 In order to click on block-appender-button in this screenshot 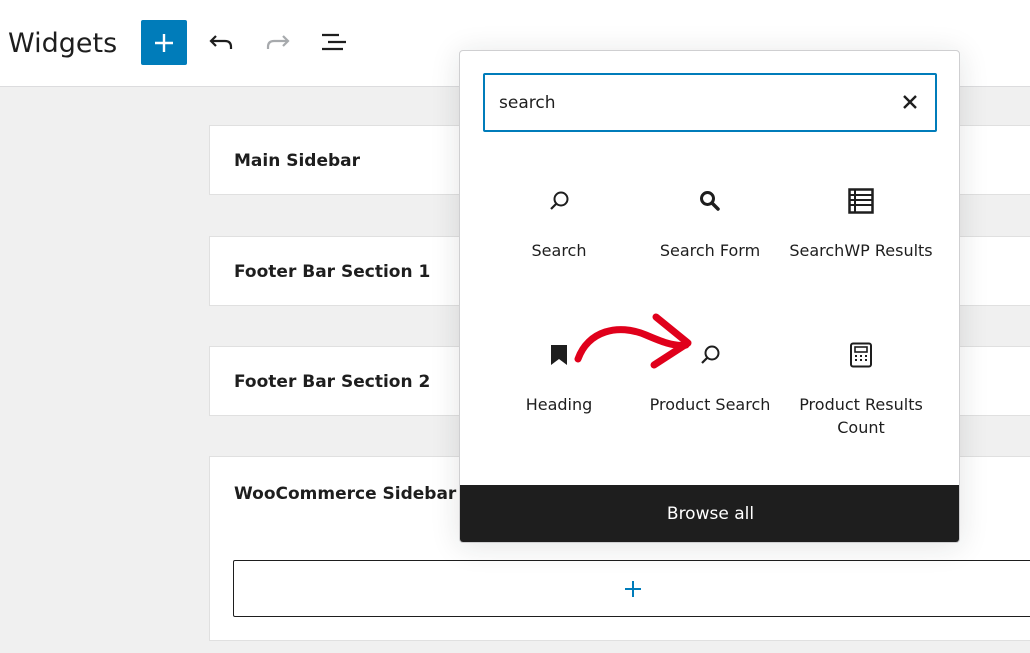, I will do `click(631, 588)`.